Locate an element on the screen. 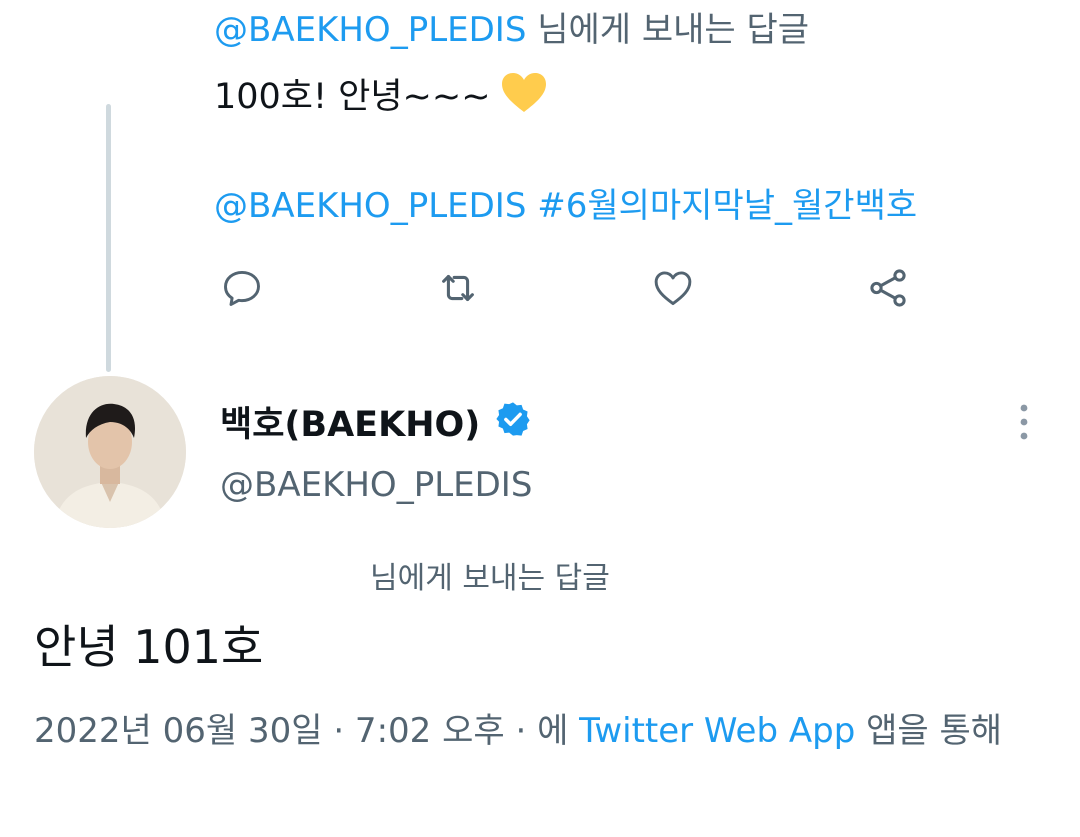 The width and height of the screenshot is (1080, 837). share-button is located at coordinates (888, 290).